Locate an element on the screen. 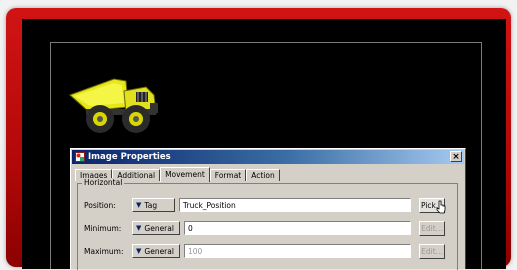  position-type-dropdown: ▼ Tag is located at coordinates (153, 205).